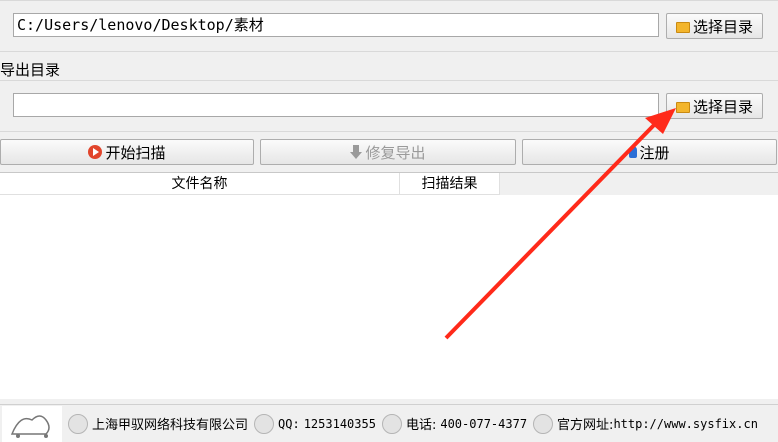 This screenshot has width=778, height=442. I want to click on qq-label: QQ:, so click(289, 423).